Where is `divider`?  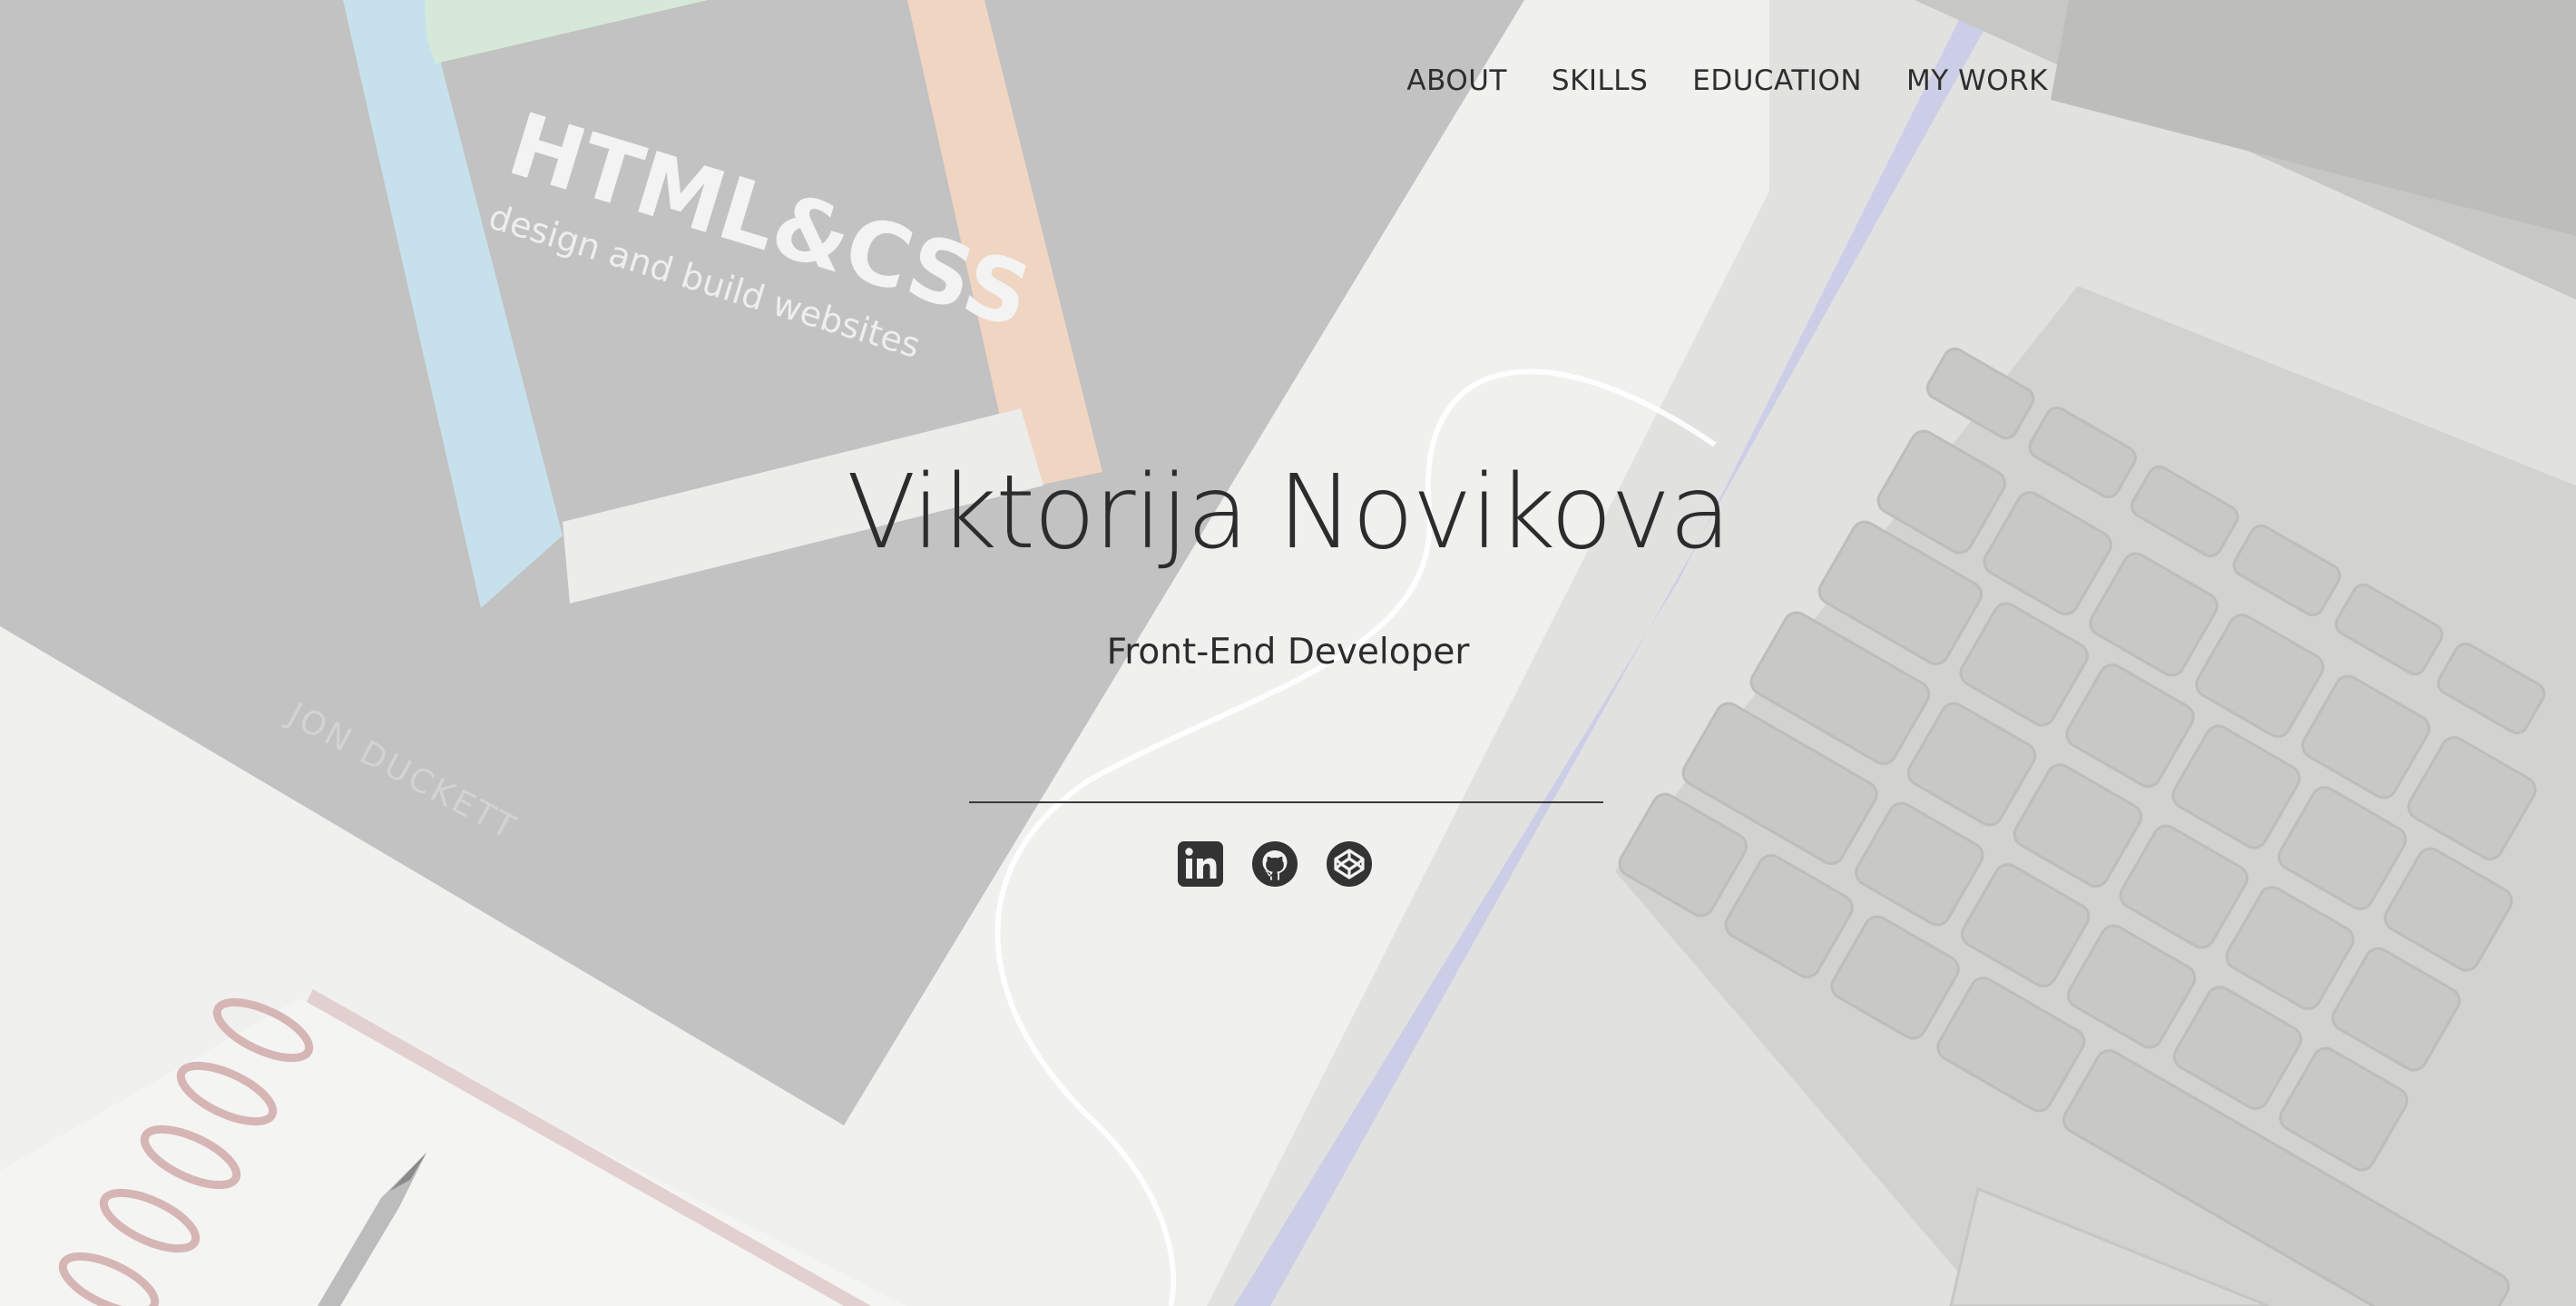
divider is located at coordinates (1286, 802).